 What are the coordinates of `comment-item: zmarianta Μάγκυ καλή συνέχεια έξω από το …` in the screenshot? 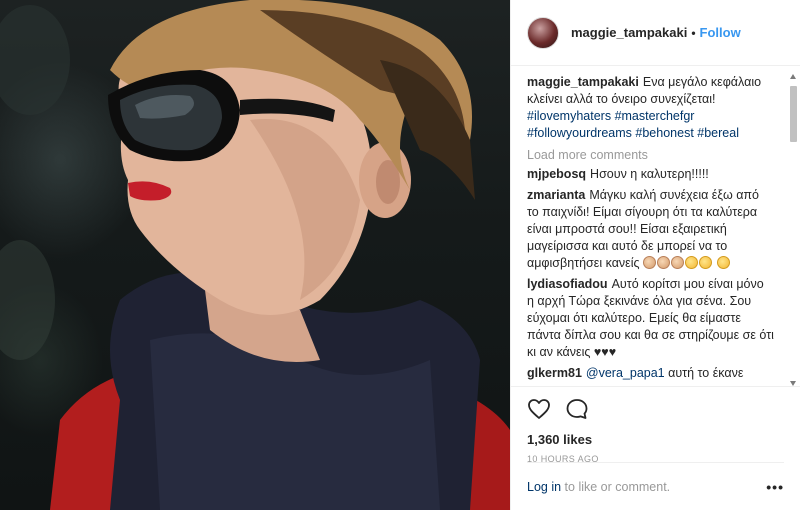 It's located at (655, 229).